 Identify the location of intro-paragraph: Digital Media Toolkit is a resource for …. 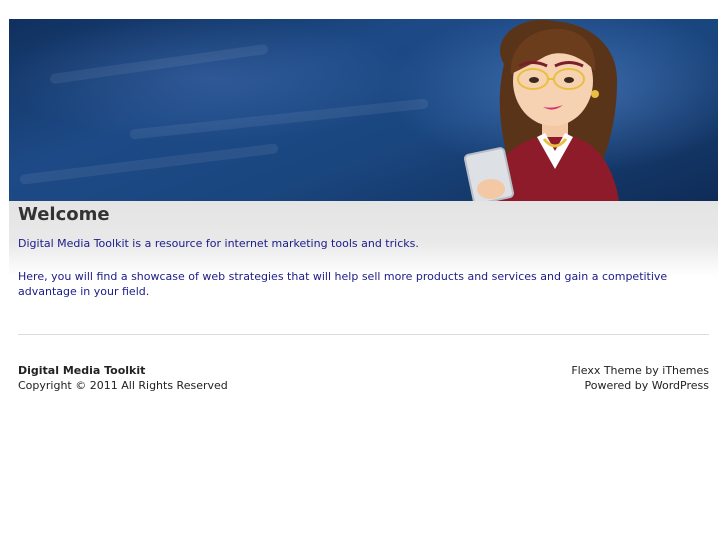
(218, 243).